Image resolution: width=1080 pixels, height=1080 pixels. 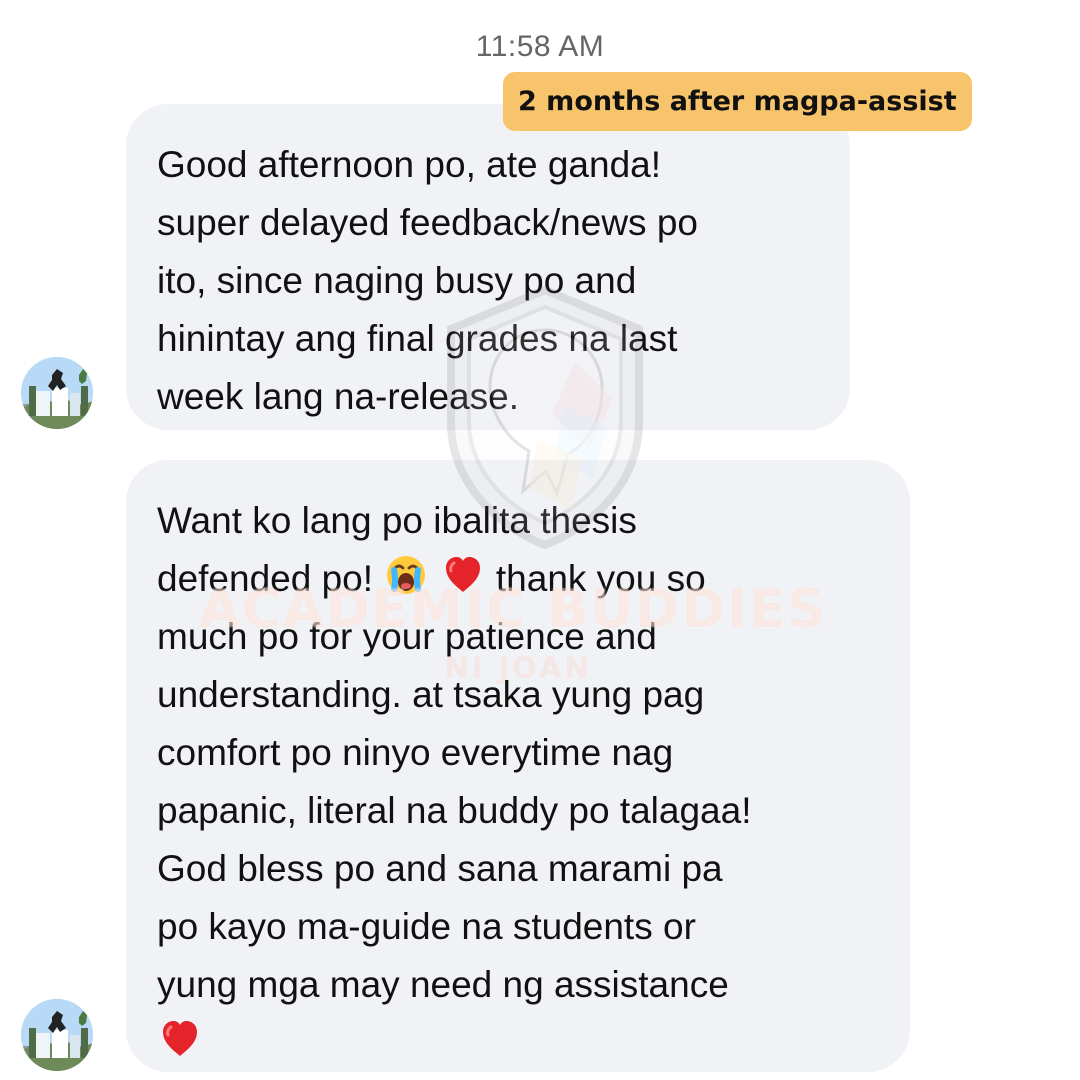 I want to click on message-line: Want ko lang po ibalita thesis, so click(x=397, y=520).